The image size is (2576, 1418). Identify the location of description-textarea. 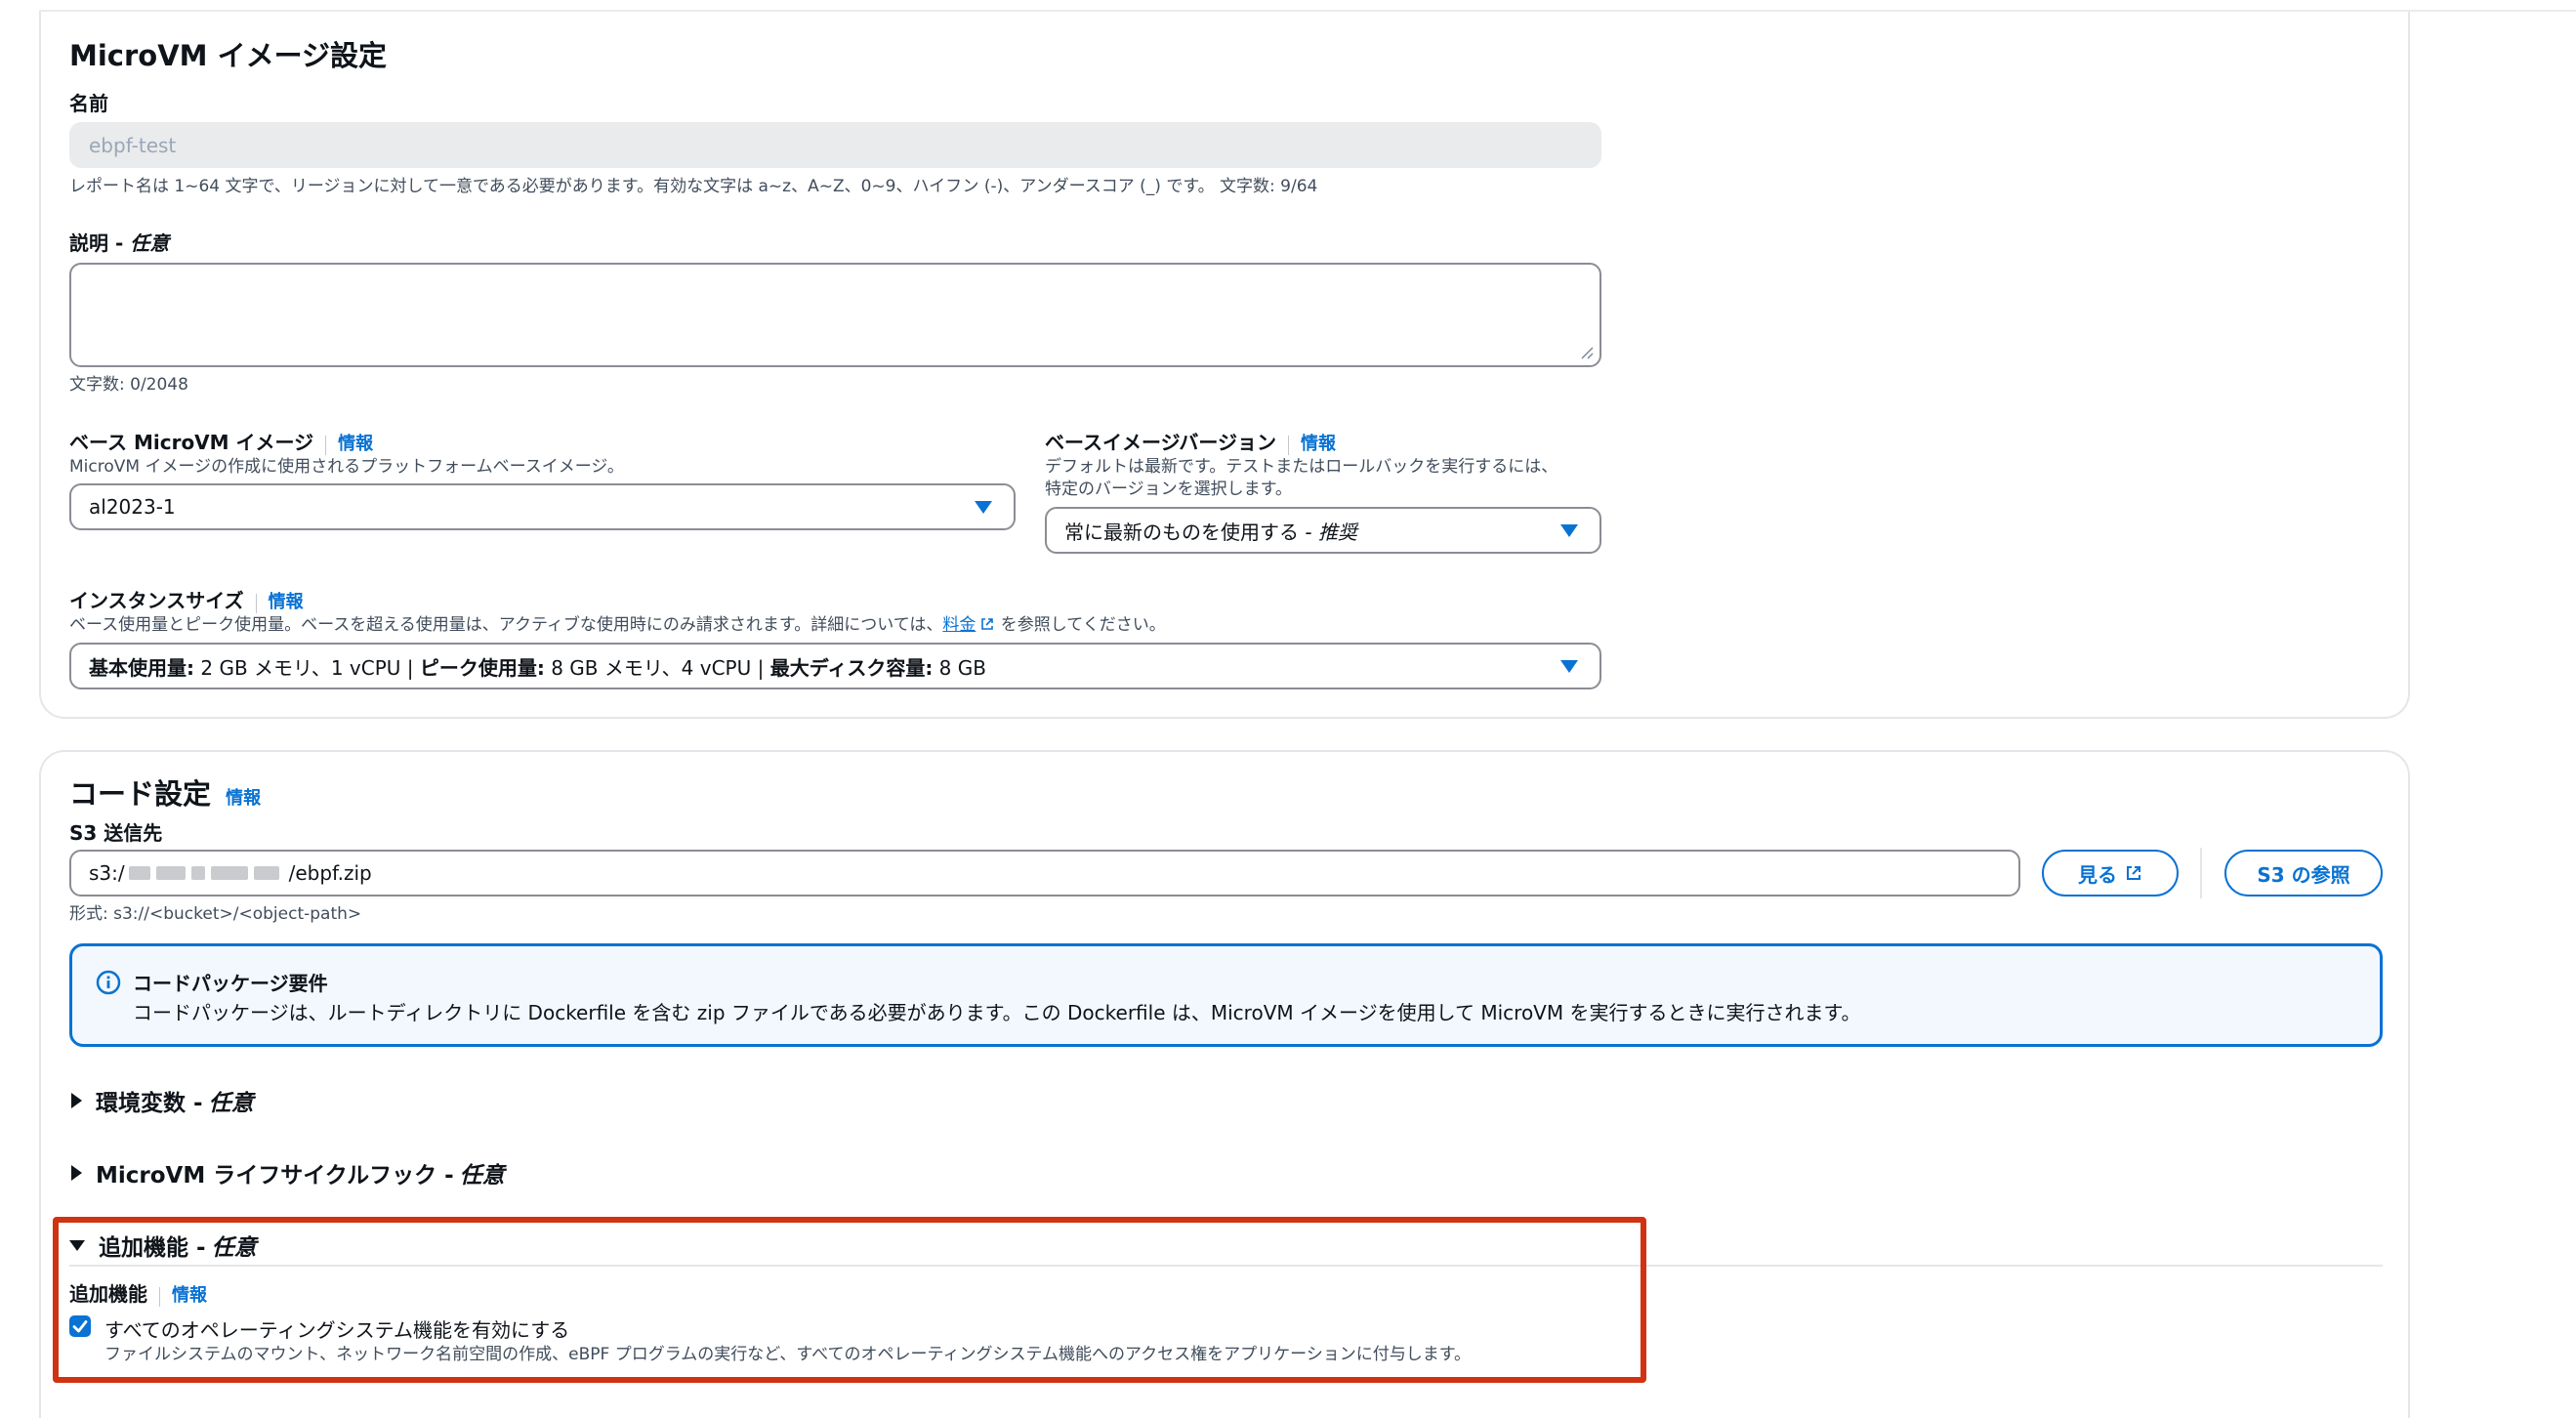
(835, 315).